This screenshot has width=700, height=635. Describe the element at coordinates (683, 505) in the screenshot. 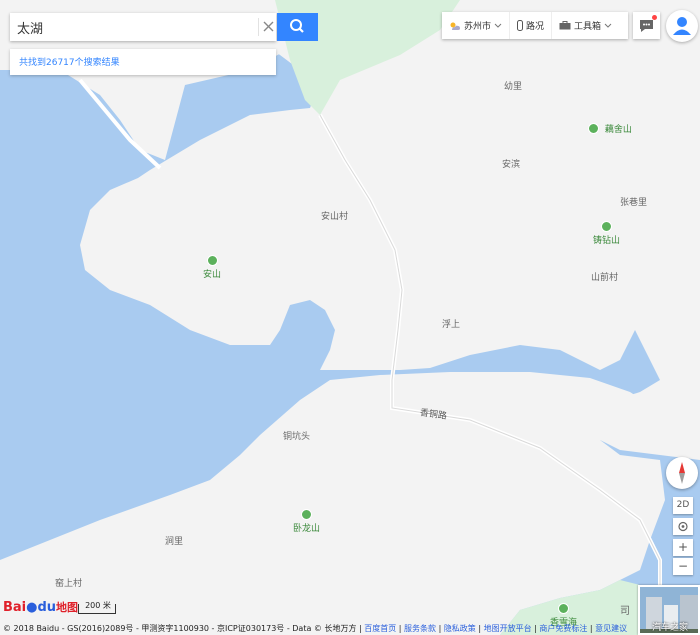

I see `view-2d-button: 2D` at that location.